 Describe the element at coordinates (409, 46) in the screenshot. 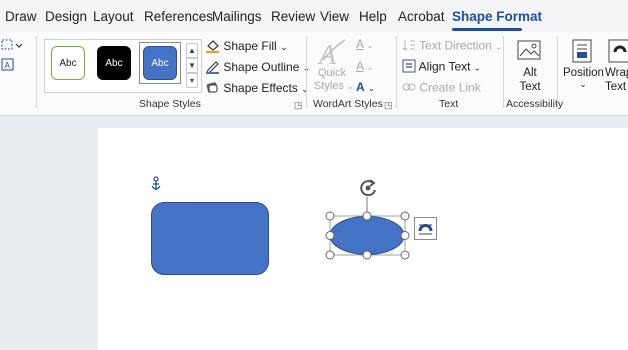

I see `text-direction-icon` at that location.